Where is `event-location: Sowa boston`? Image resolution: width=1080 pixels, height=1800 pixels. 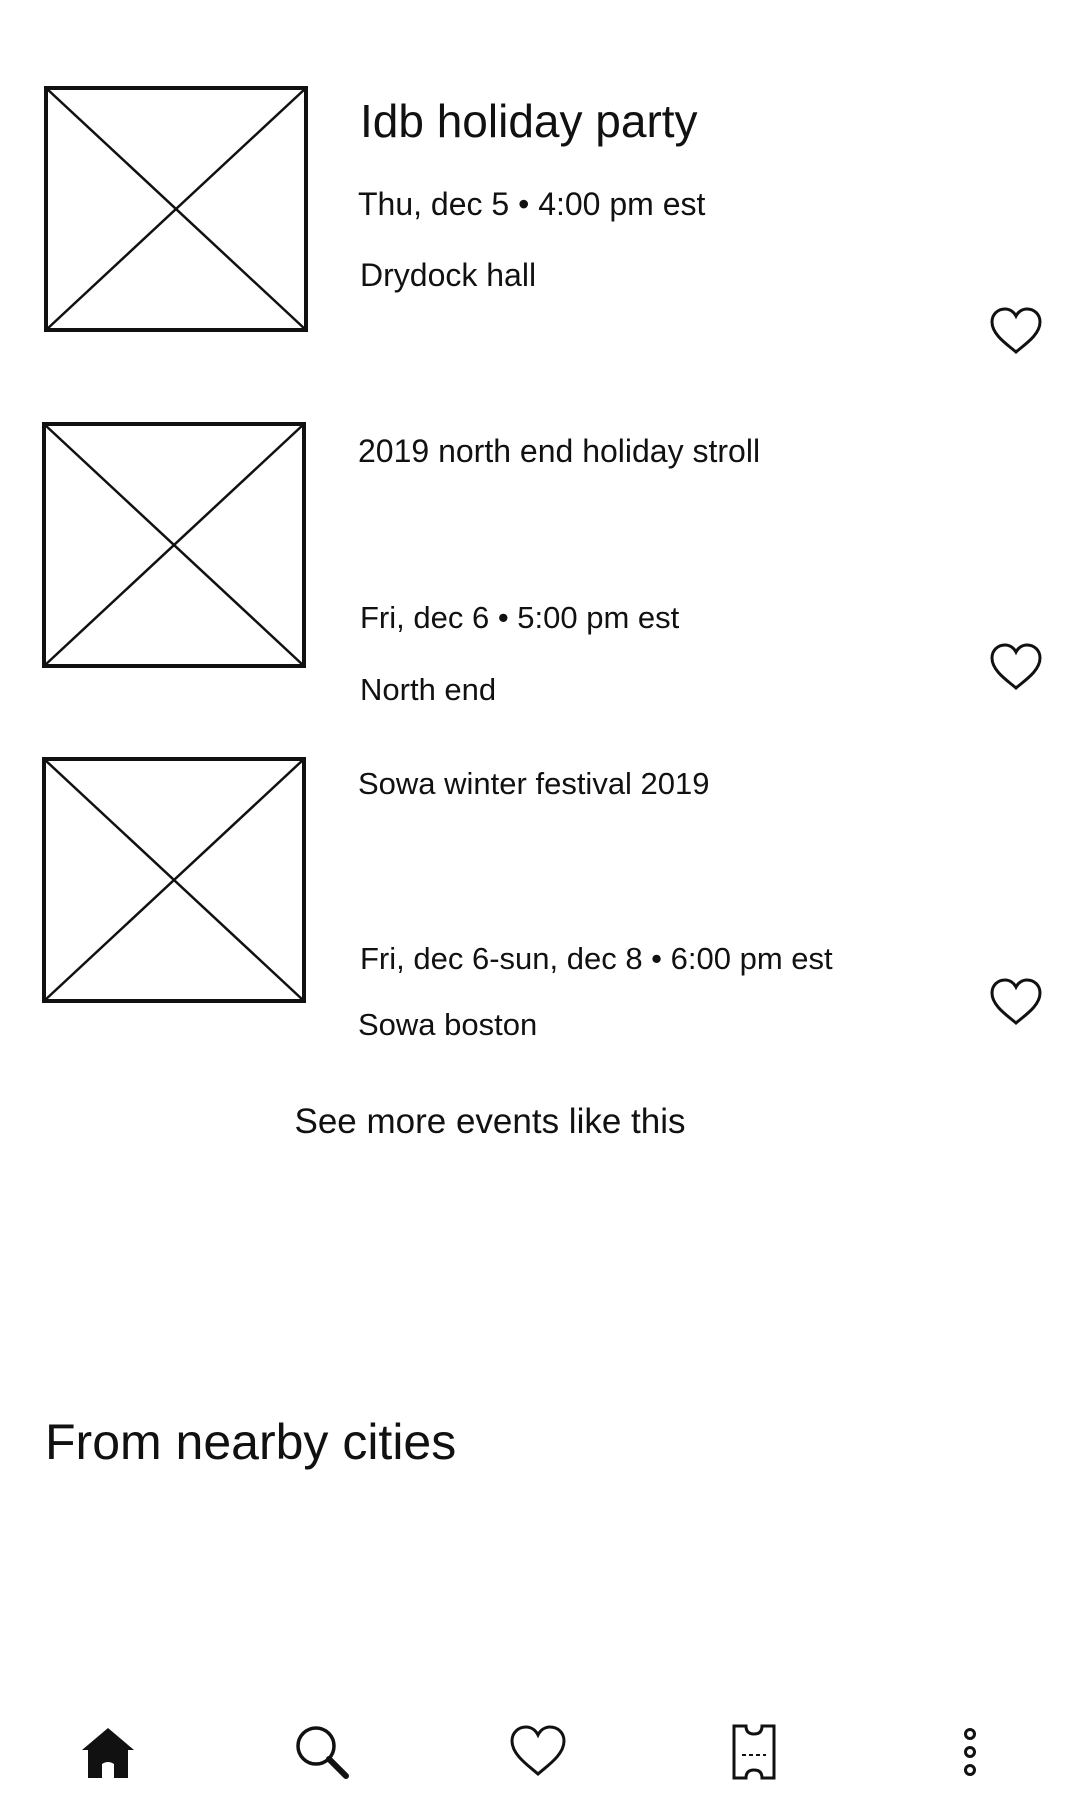 event-location: Sowa boston is located at coordinates (448, 1024).